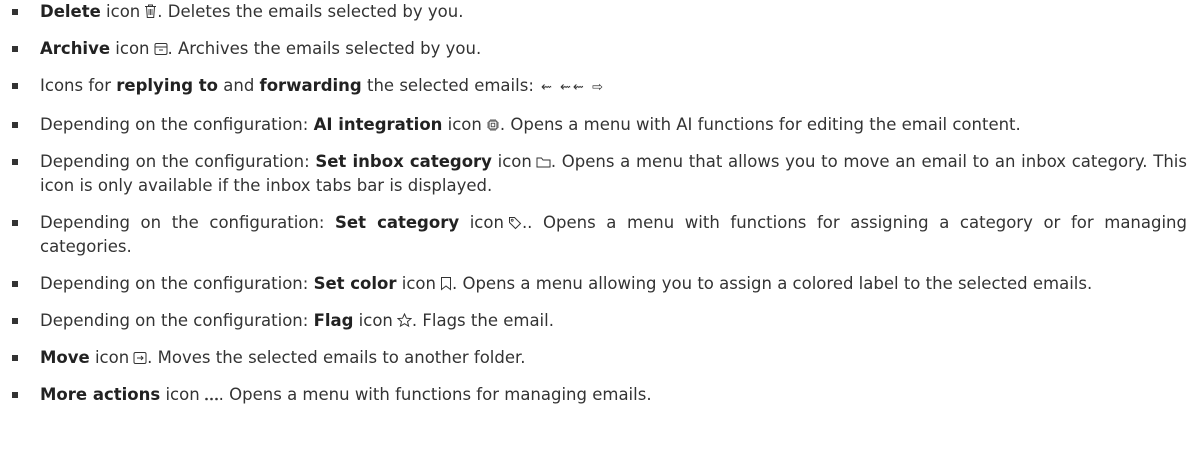  I want to click on archive-icon, so click(161, 49).